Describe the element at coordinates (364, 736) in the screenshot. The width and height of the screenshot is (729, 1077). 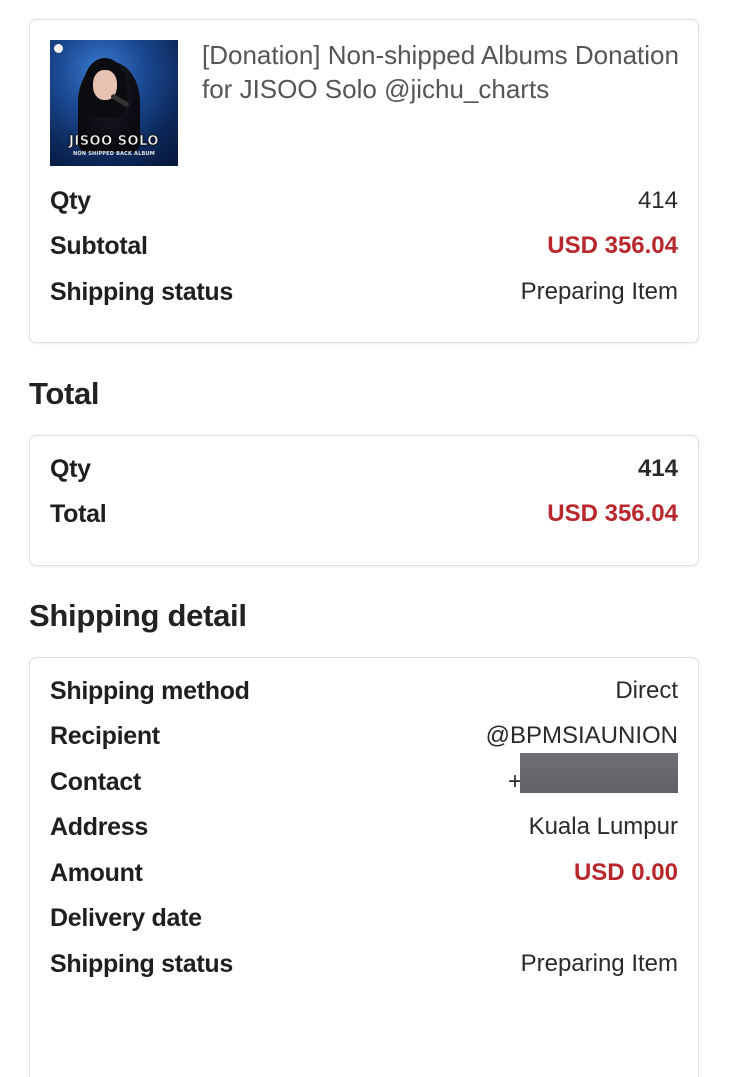
I see `recipient-row: Recipient @BPMSIAUNION` at that location.